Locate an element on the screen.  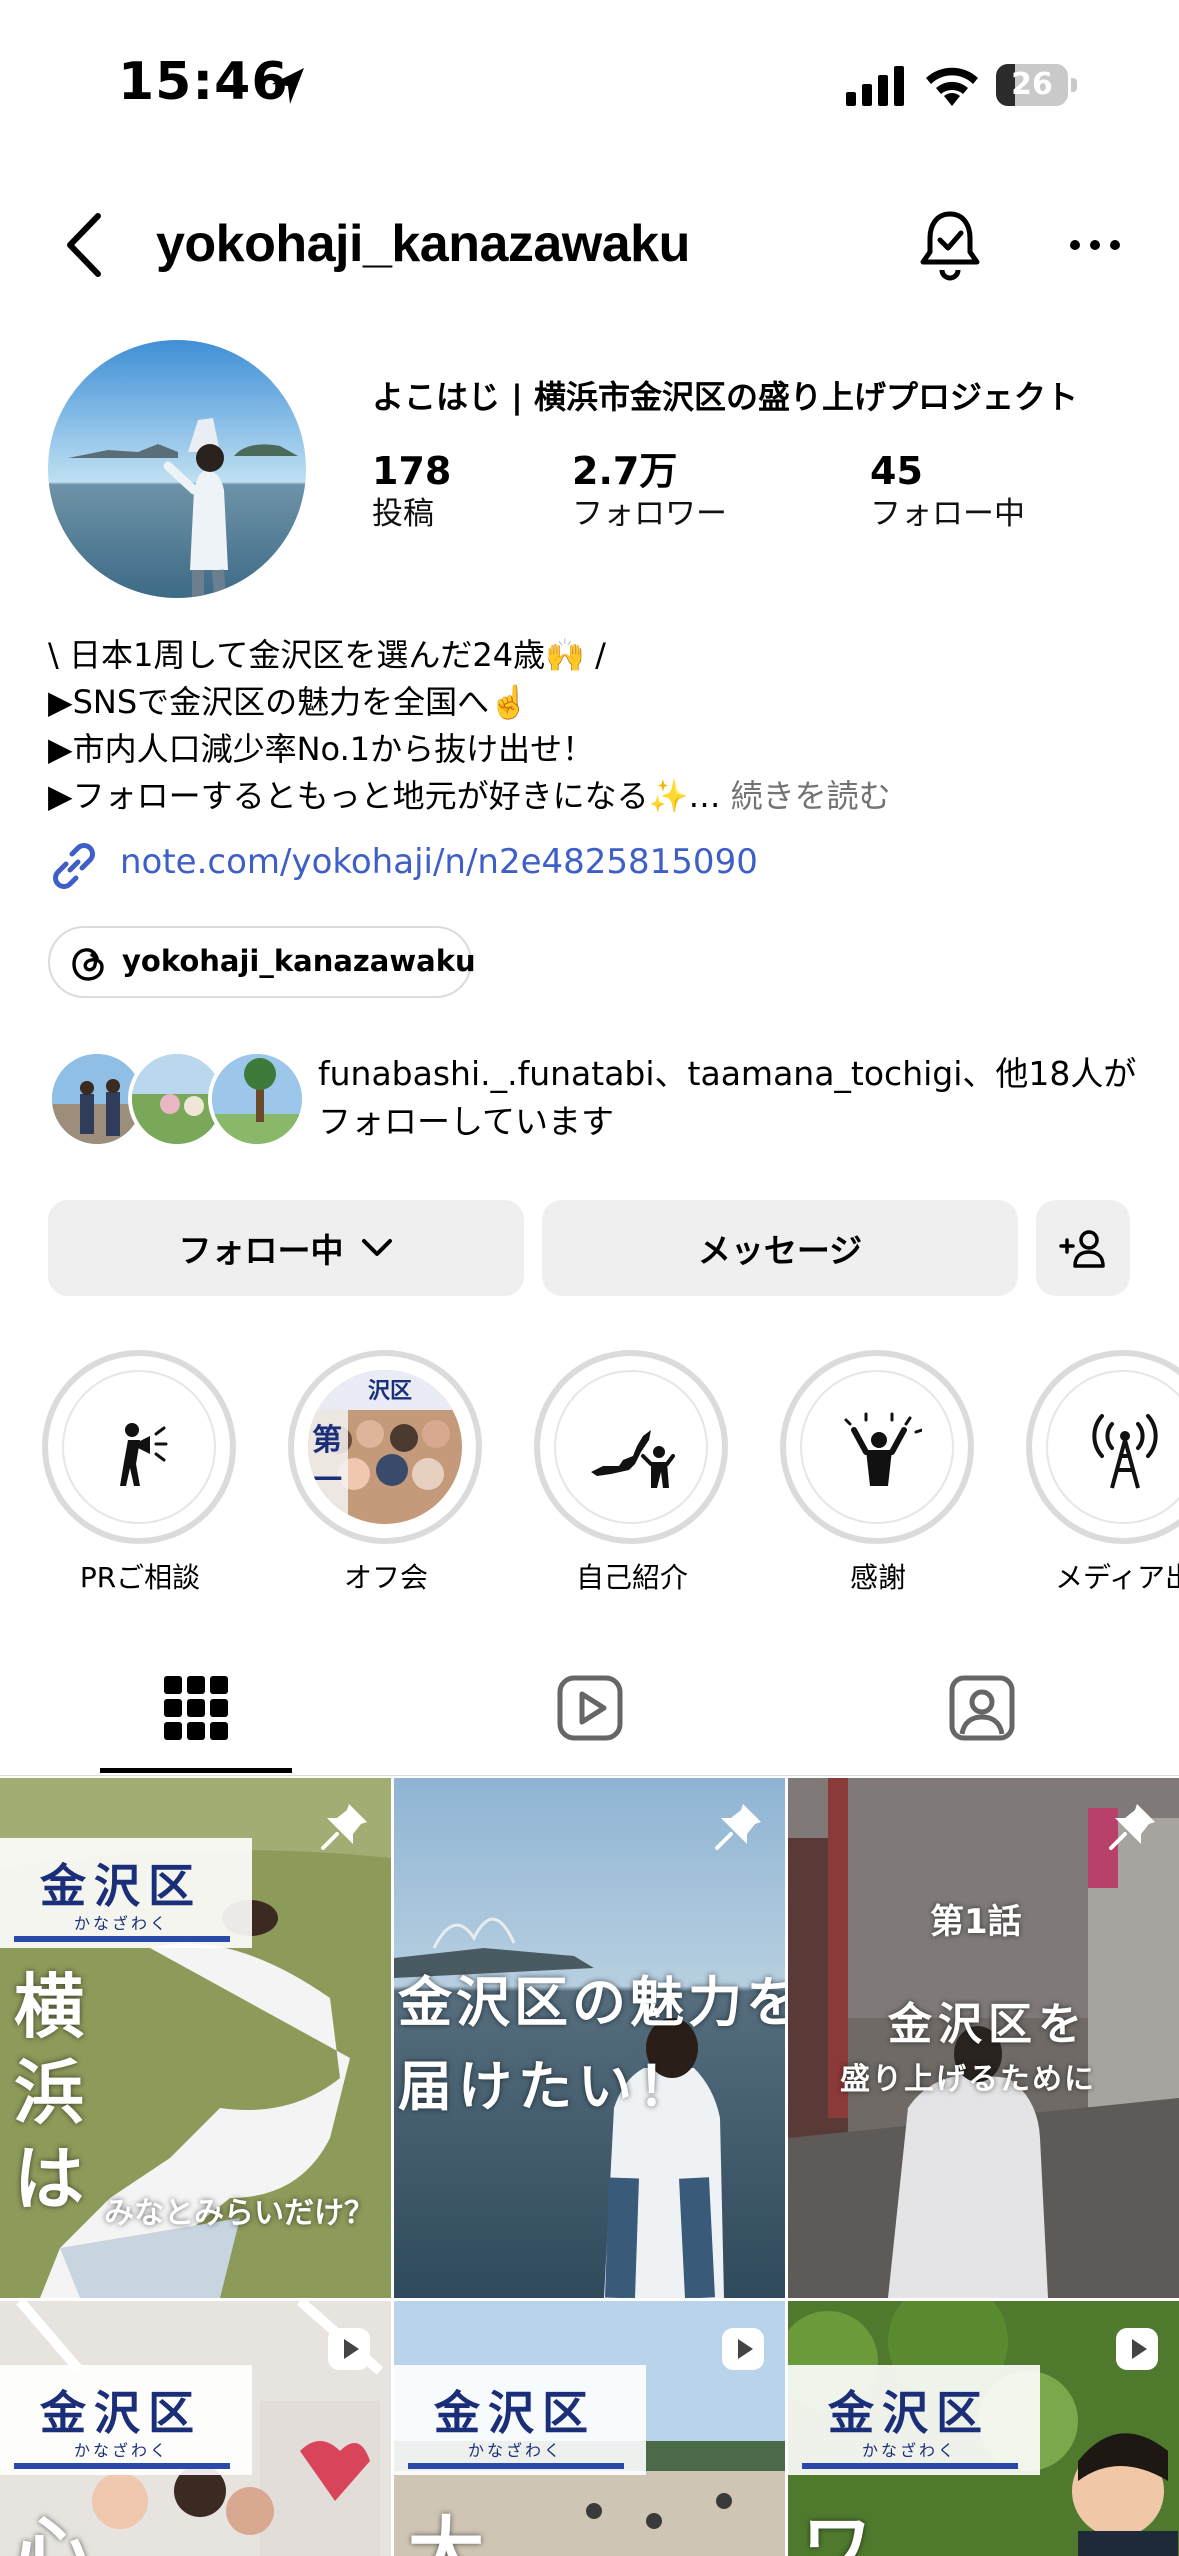
highlight-photo: 沢区 第 一 is located at coordinates (385, 1447).